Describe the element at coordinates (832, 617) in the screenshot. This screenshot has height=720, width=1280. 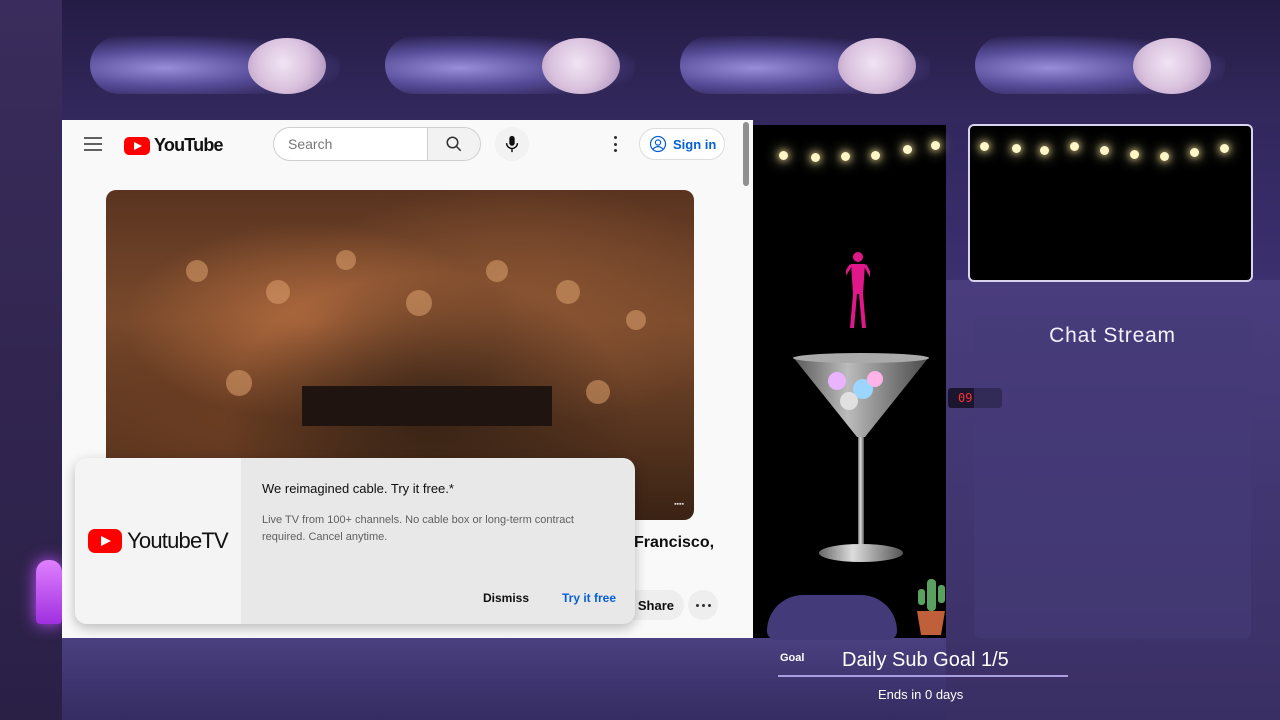
I see `sleeping-cat-decoration` at that location.